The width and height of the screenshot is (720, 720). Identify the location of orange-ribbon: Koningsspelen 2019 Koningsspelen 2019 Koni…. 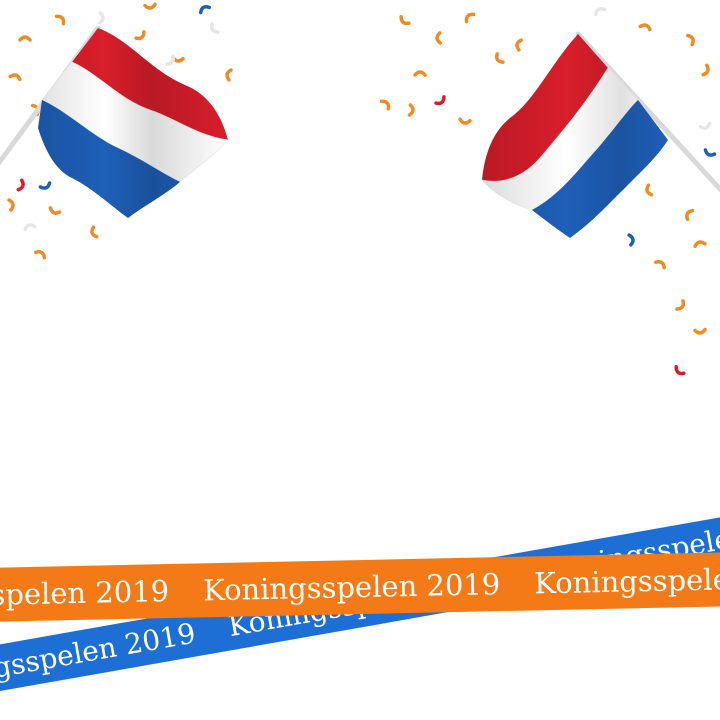
(360, 586).